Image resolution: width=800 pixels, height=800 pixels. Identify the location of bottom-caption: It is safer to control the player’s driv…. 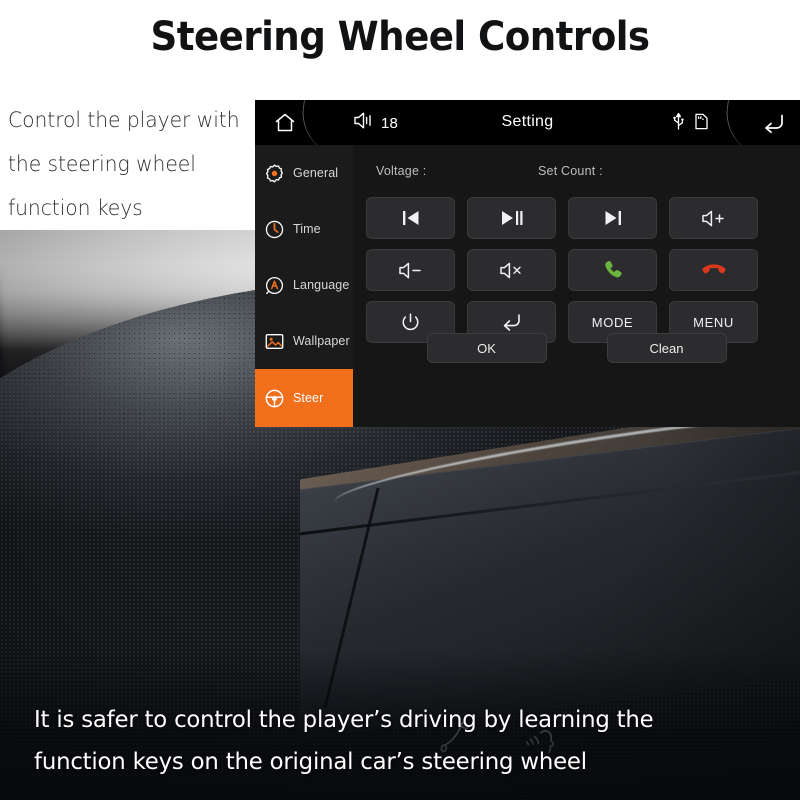
(344, 740).